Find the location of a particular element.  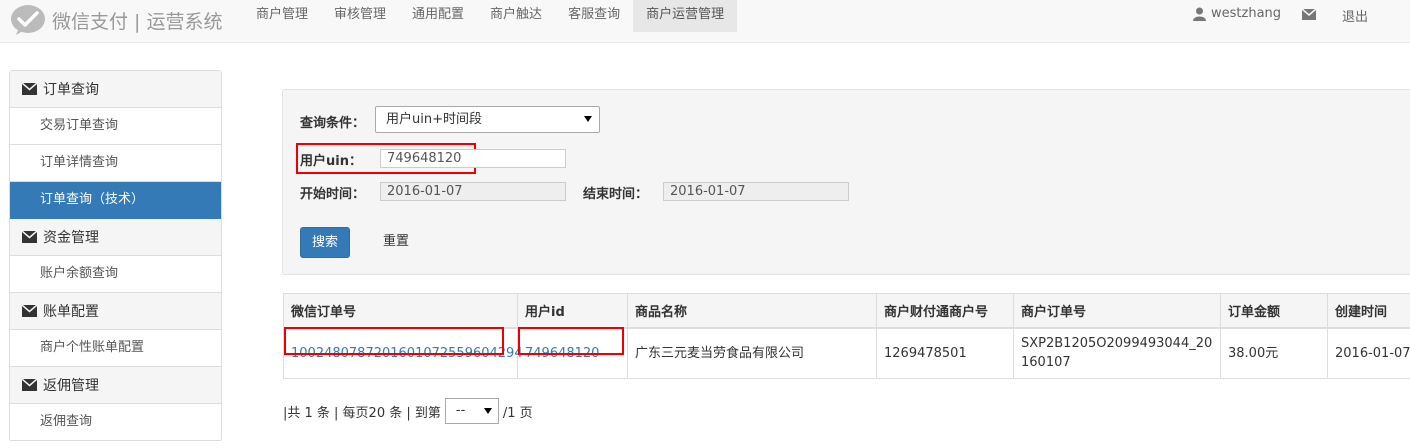

nav-merchant-management: 商户管理 is located at coordinates (282, 16).